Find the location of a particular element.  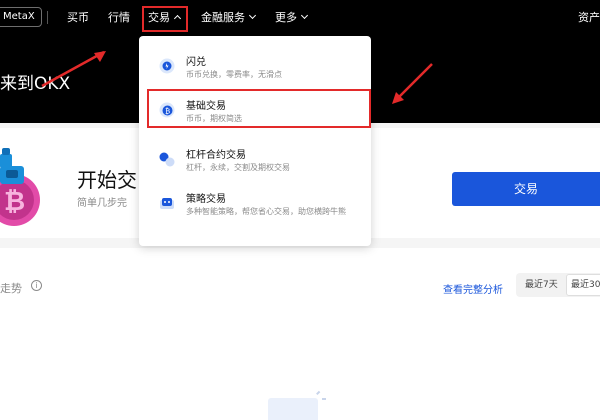

leverage-icon is located at coordinates (167, 159).